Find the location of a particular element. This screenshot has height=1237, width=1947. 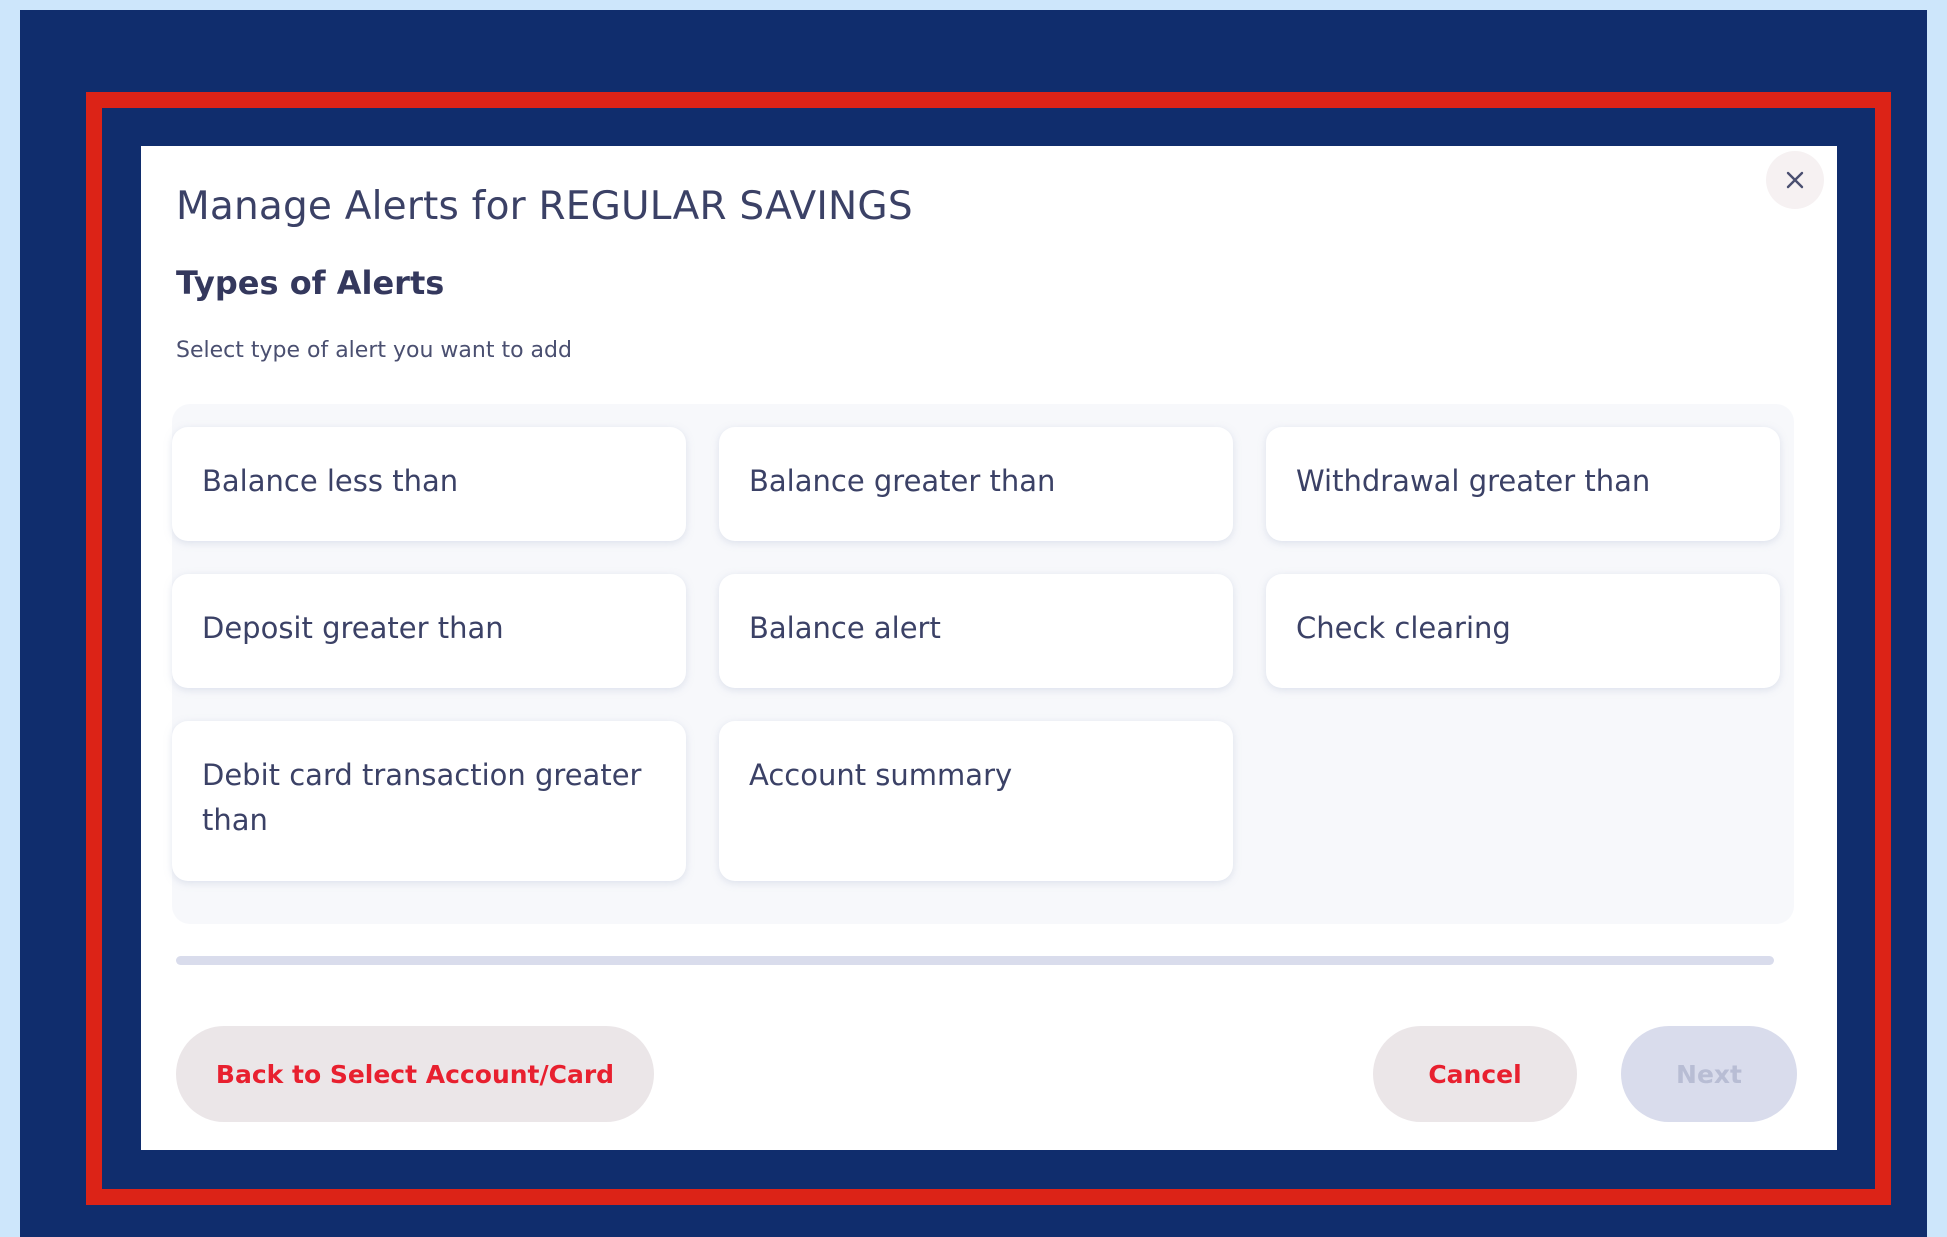

alert-option-deposit-greater-than: Deposit greater than is located at coordinates (429, 631).